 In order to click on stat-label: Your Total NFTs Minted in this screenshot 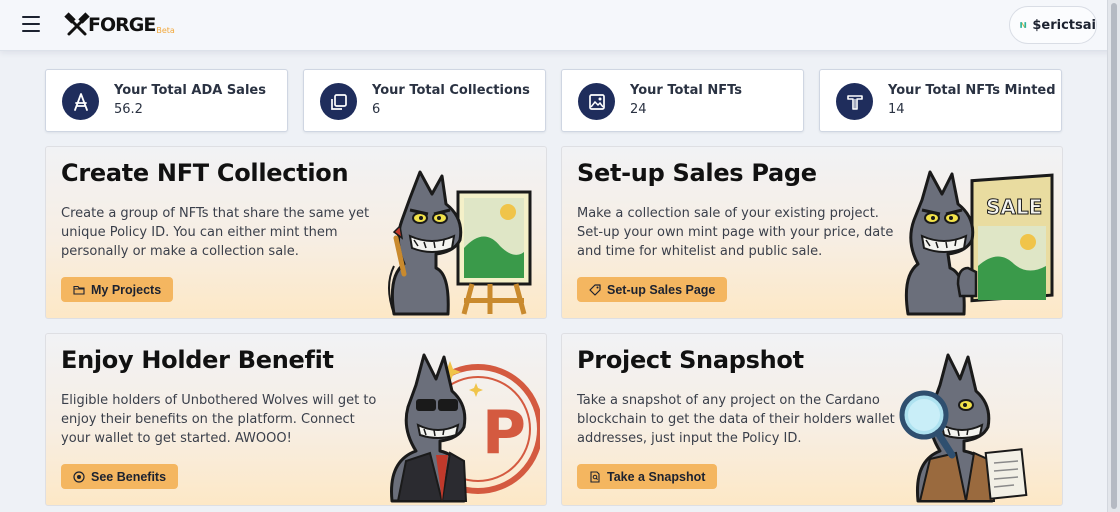, I will do `click(972, 90)`.